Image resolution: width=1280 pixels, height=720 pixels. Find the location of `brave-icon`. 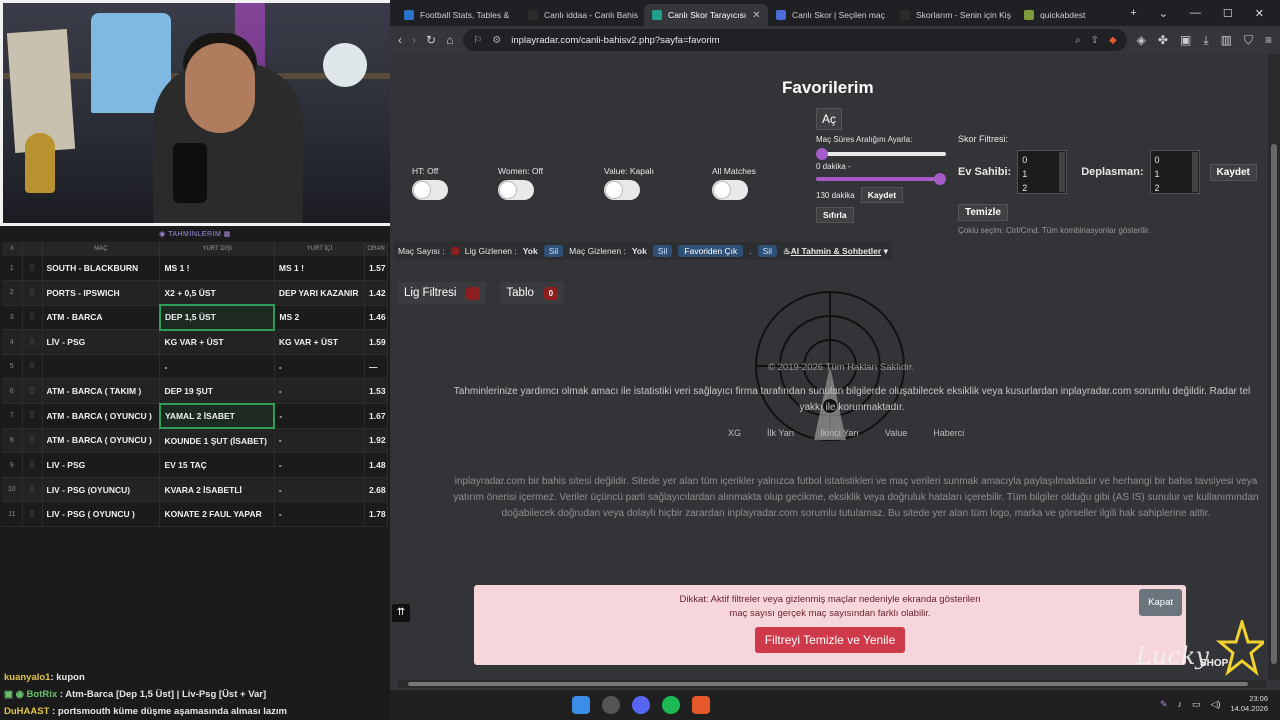

brave-icon is located at coordinates (701, 705).